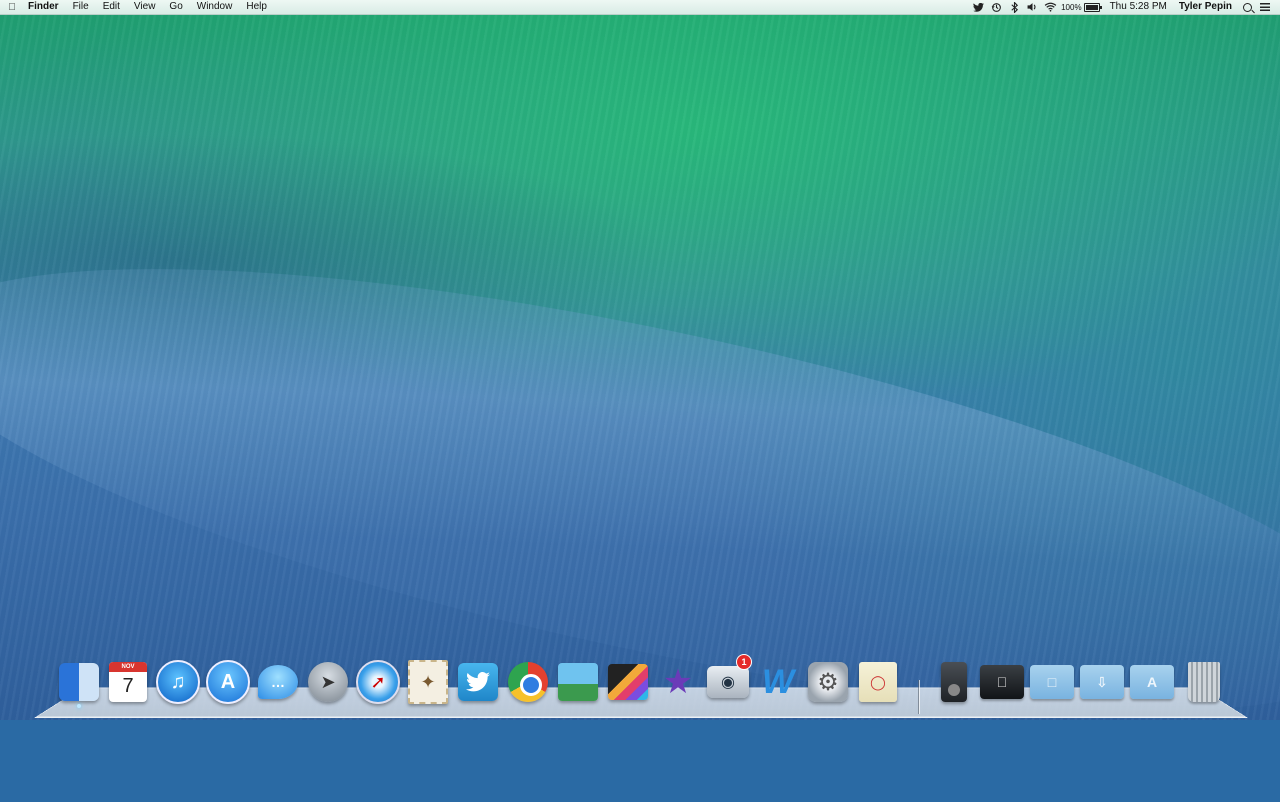 This screenshot has width=1280, height=802. I want to click on app-store-icon: A, so click(228, 682).